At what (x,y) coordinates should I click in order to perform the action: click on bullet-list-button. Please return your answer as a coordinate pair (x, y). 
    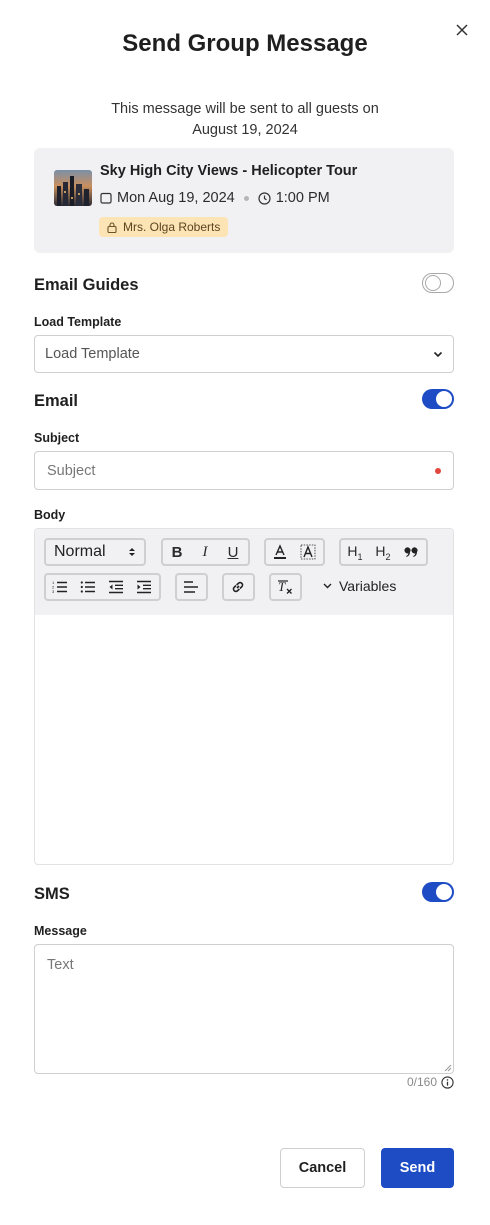
    Looking at the image, I should click on (88, 587).